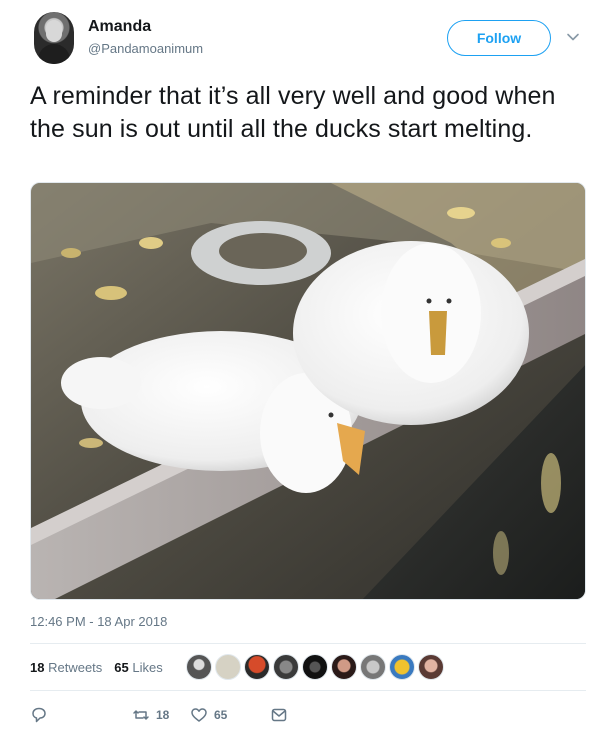  What do you see at coordinates (221, 715) in the screenshot?
I see `like-count: 65` at bounding box center [221, 715].